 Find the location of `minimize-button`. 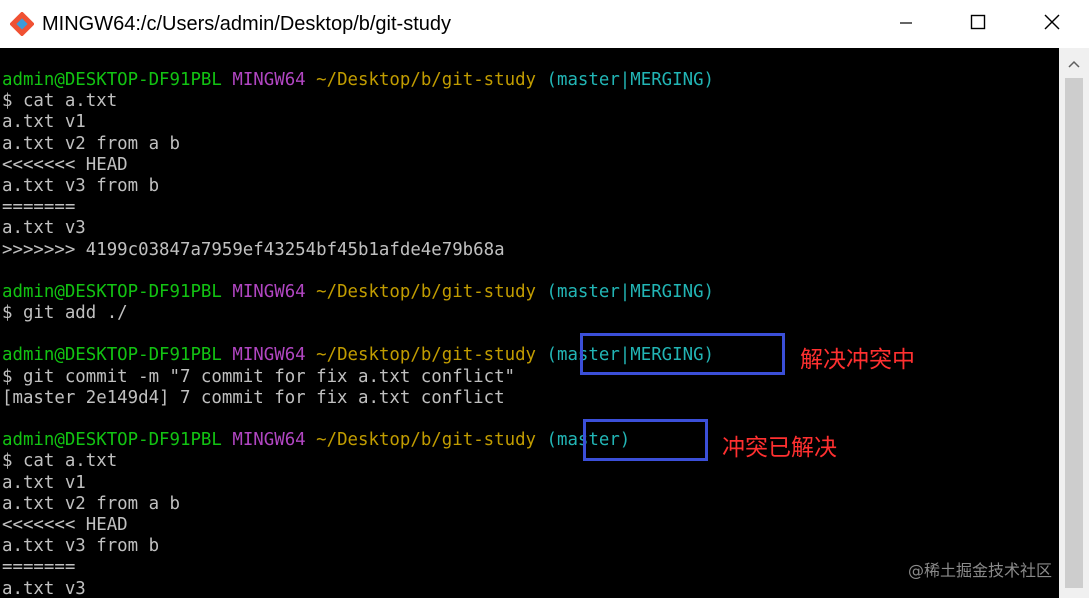

minimize-button is located at coordinates (906, 24).